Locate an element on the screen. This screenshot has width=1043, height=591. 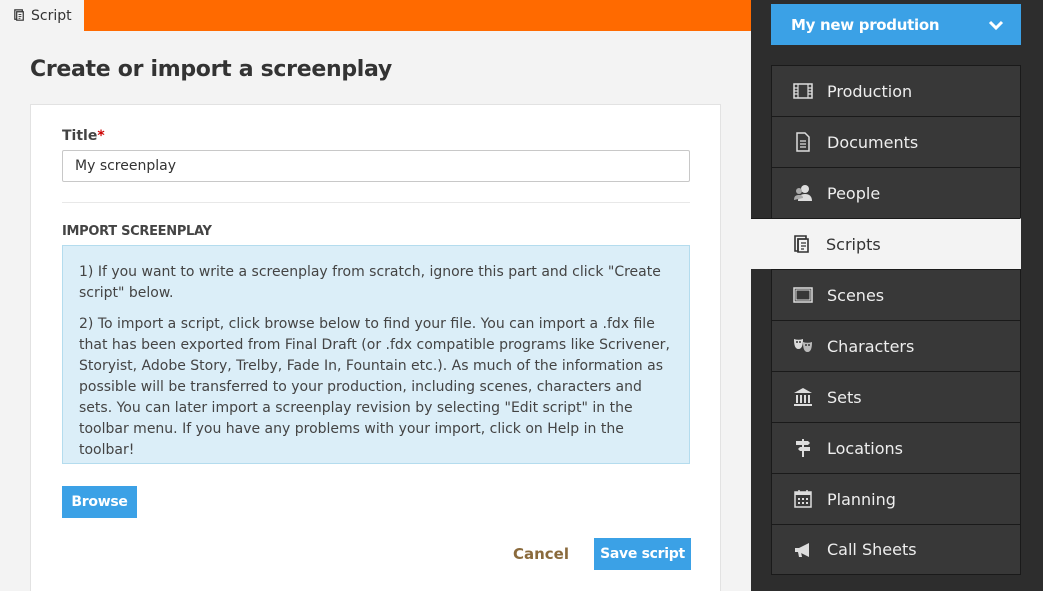
divider is located at coordinates (376, 202).